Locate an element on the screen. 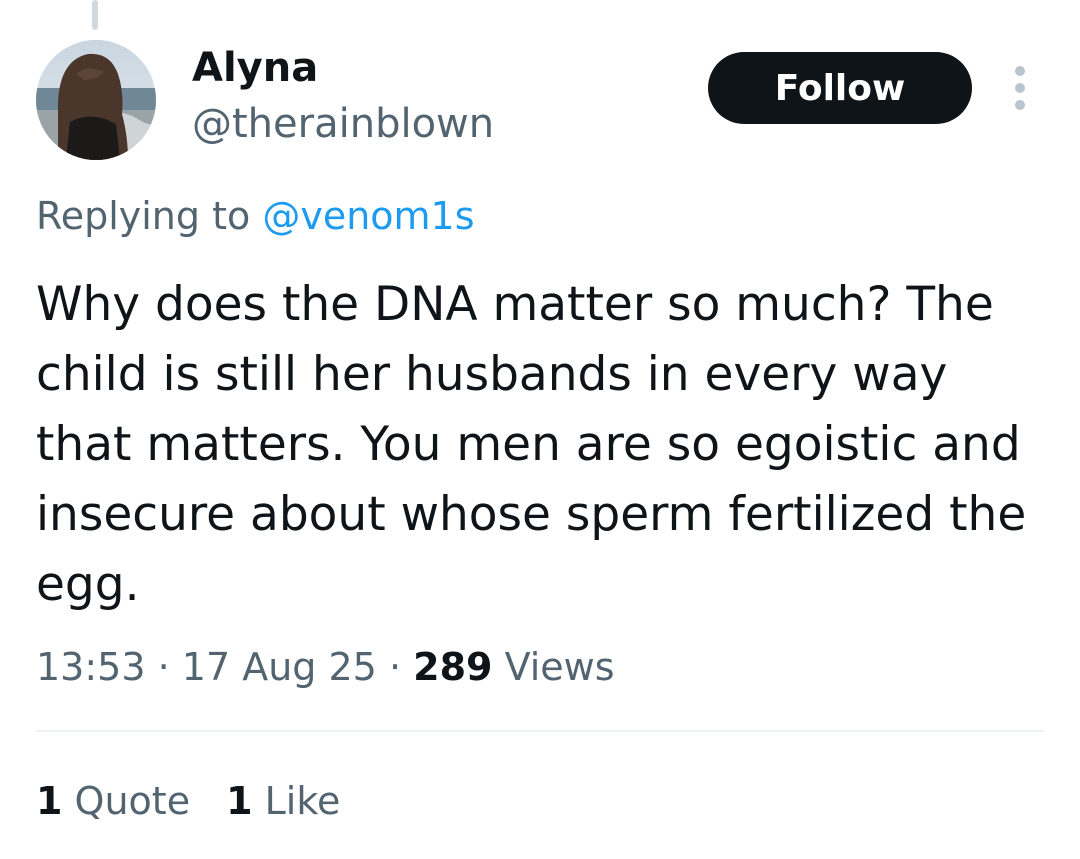 The image size is (1080, 859). replying-to-label: Replying to is located at coordinates (143, 216).